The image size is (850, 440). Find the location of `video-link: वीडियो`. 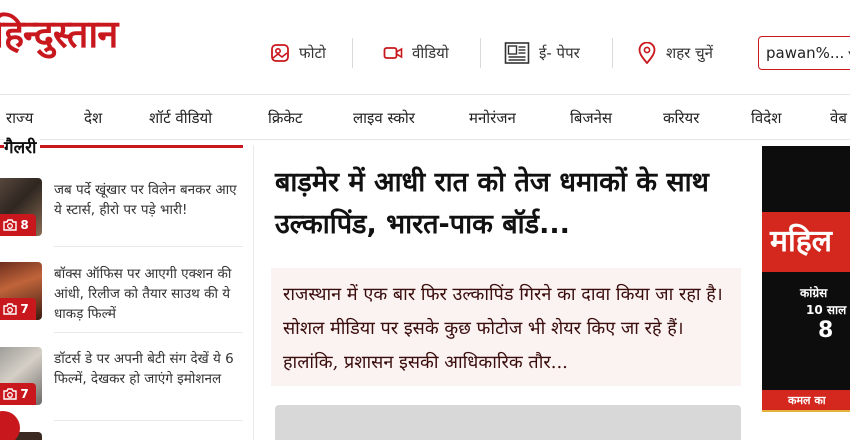

video-link: वीडियो is located at coordinates (416, 53).